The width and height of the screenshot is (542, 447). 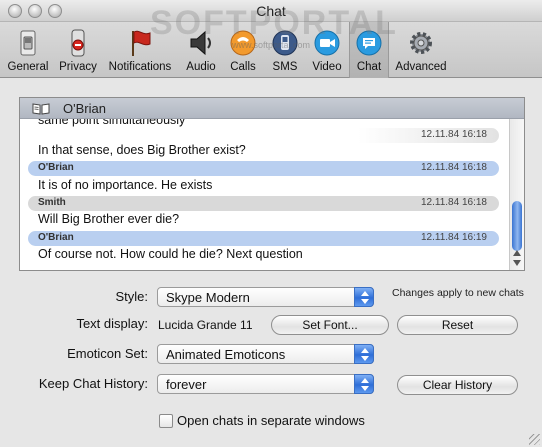 What do you see at coordinates (274, 23) in the screenshot?
I see `softportal-watermark: SOFTPORTAL` at bounding box center [274, 23].